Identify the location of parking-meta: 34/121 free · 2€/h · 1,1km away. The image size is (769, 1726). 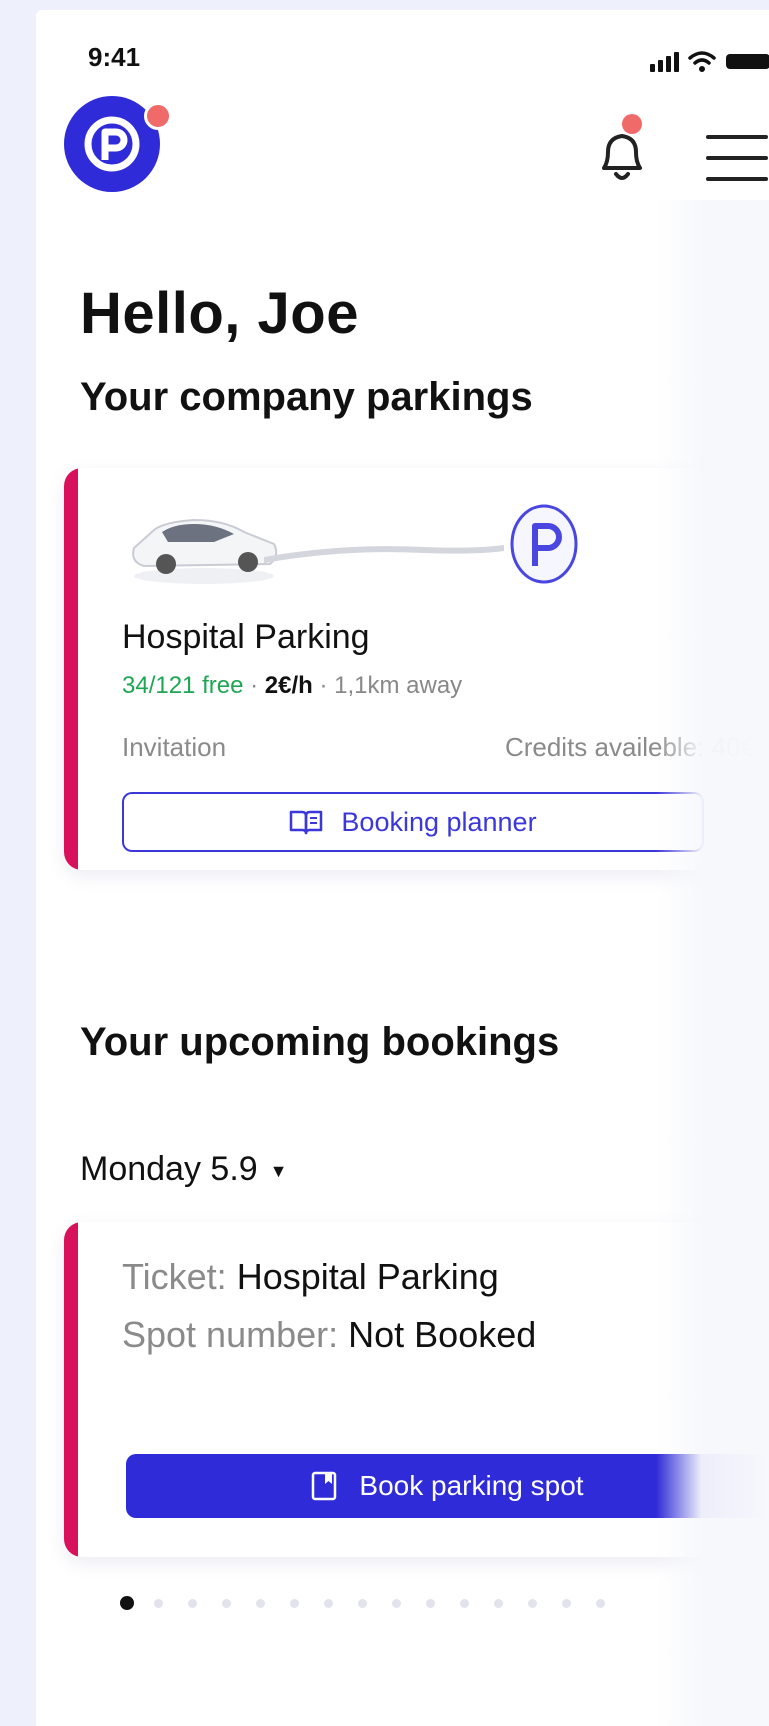
(292, 686).